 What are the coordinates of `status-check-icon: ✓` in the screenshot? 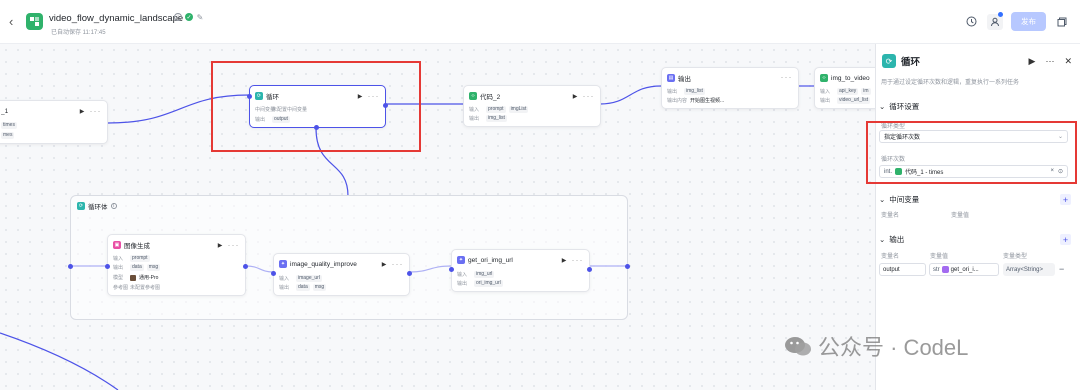 It's located at (189, 17).